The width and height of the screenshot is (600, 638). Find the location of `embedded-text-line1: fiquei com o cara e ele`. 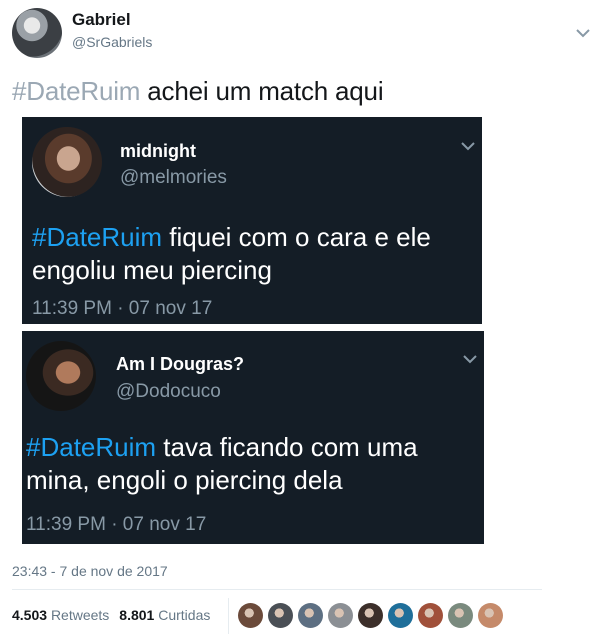

embedded-text-line1: fiquei com o cara e ele is located at coordinates (296, 237).